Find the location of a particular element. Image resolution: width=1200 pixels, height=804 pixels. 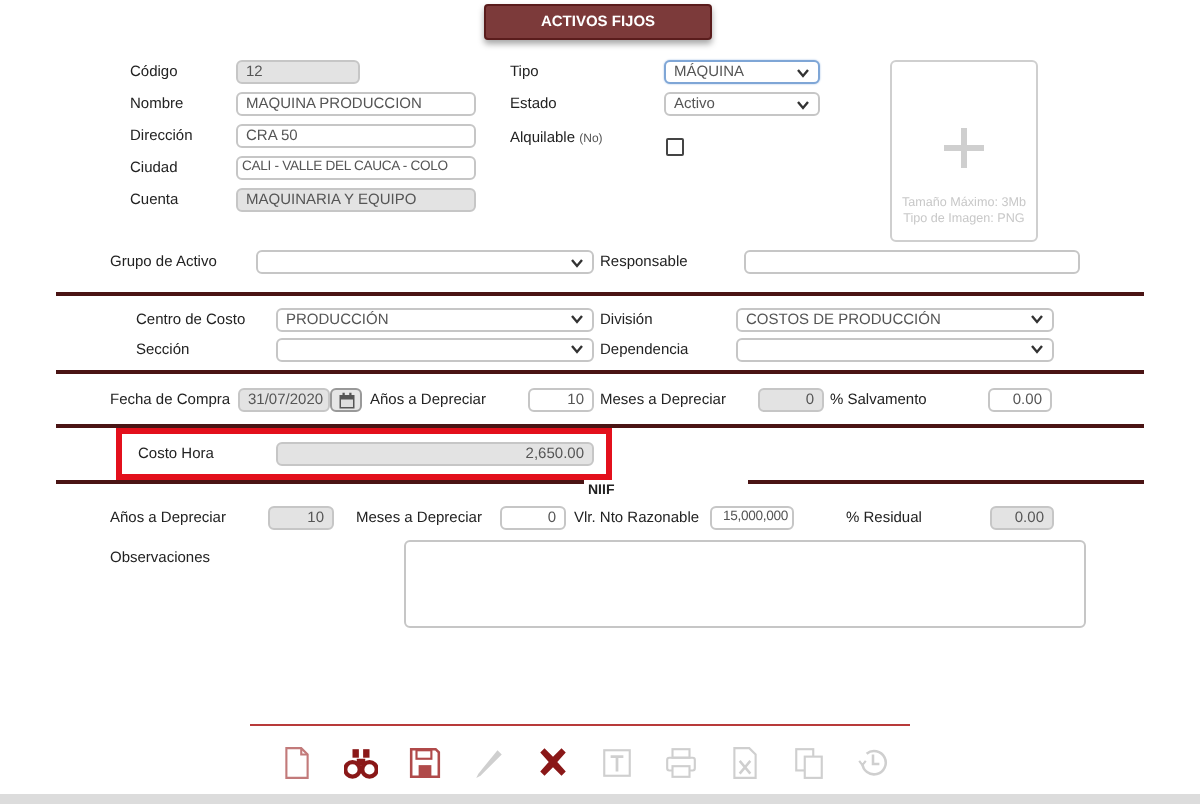

pencil-icon is located at coordinates (489, 763).